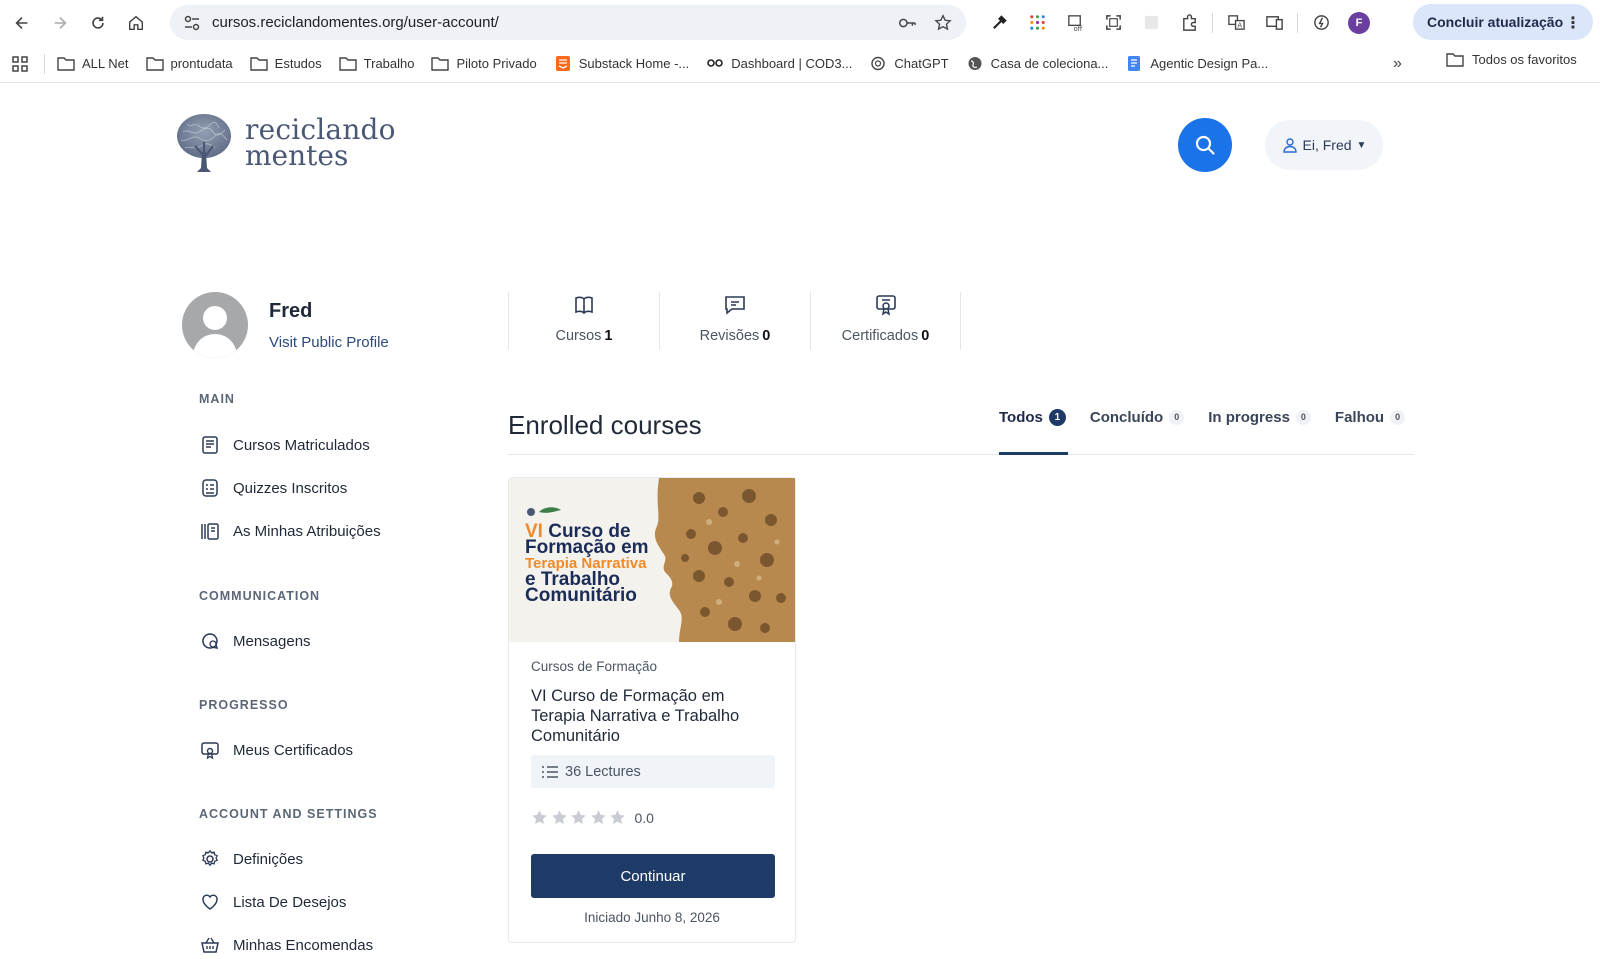 The image size is (1600, 959). I want to click on more-menu-icon: ⋮, so click(1573, 23).